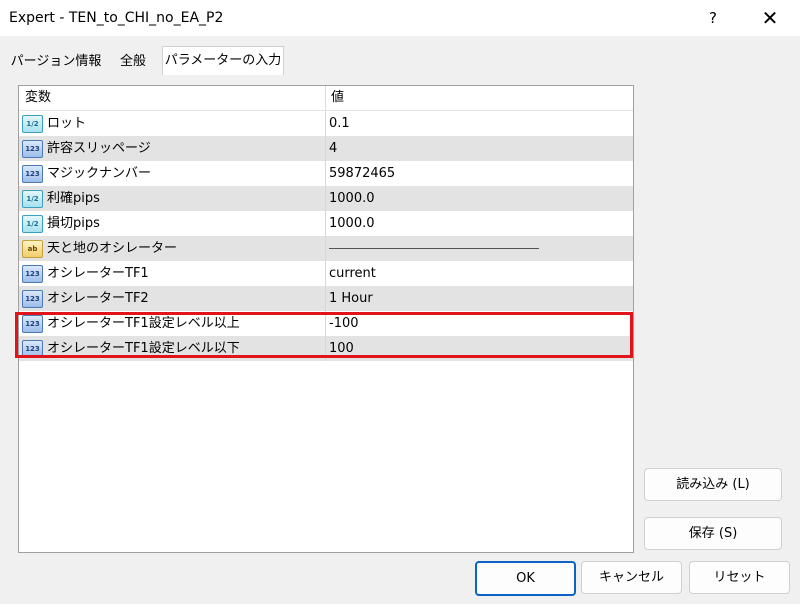 The width and height of the screenshot is (800, 604). Describe the element at coordinates (133, 62) in the screenshot. I see `tab-general: 全般` at that location.